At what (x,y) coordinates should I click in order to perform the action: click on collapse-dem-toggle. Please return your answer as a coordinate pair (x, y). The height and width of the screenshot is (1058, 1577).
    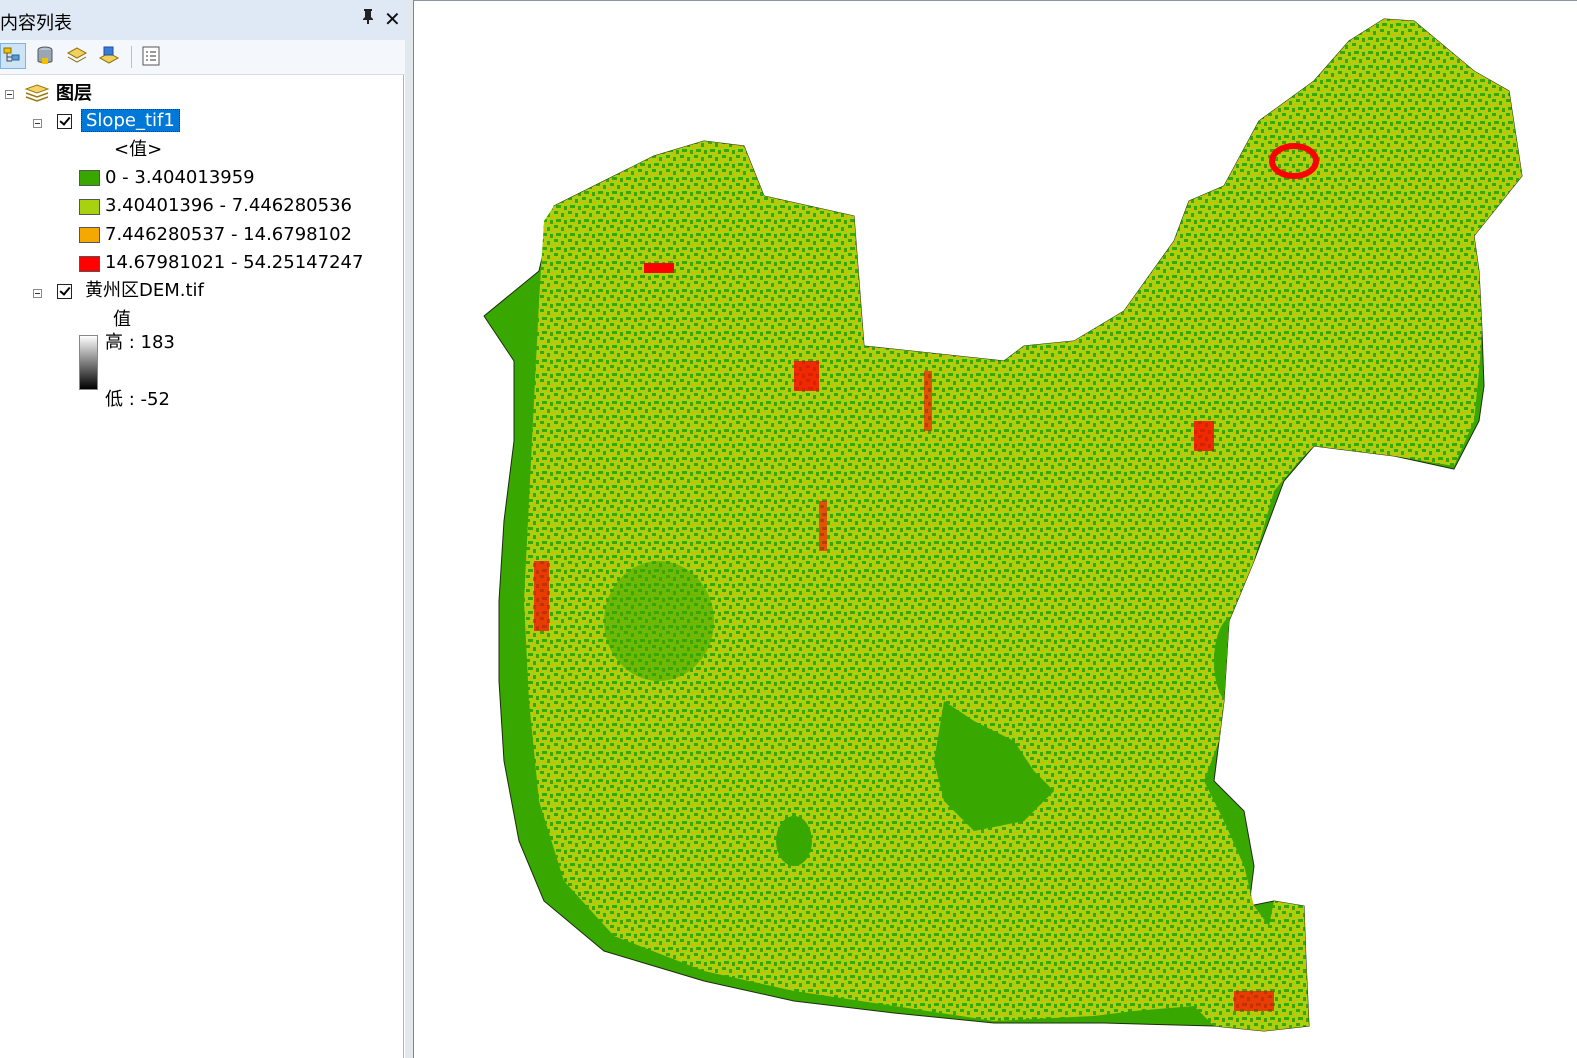
    Looking at the image, I should click on (37, 293).